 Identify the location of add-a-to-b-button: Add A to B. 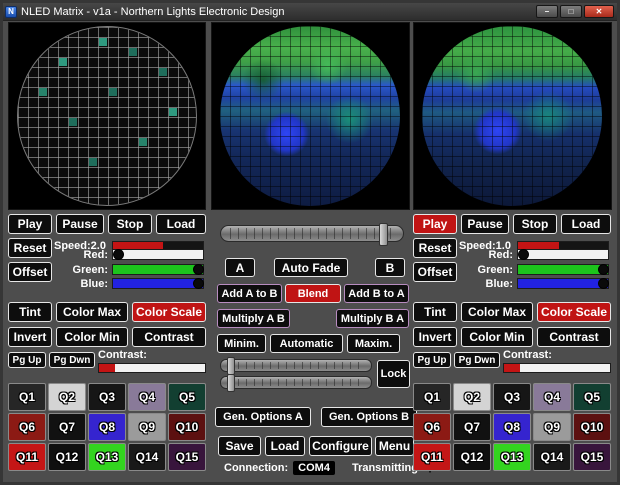
(249, 293).